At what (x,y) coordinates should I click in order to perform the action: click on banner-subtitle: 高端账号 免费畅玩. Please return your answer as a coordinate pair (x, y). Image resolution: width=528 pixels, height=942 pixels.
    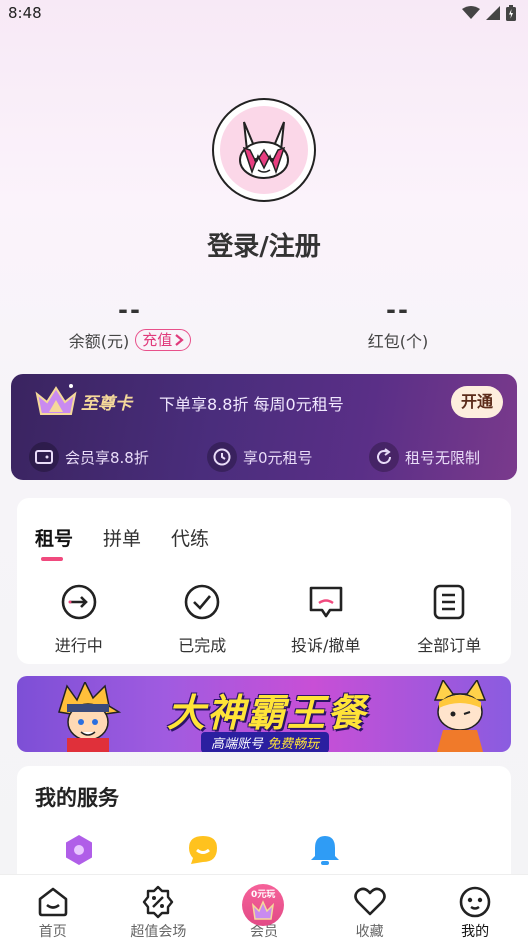
    Looking at the image, I should click on (265, 742).